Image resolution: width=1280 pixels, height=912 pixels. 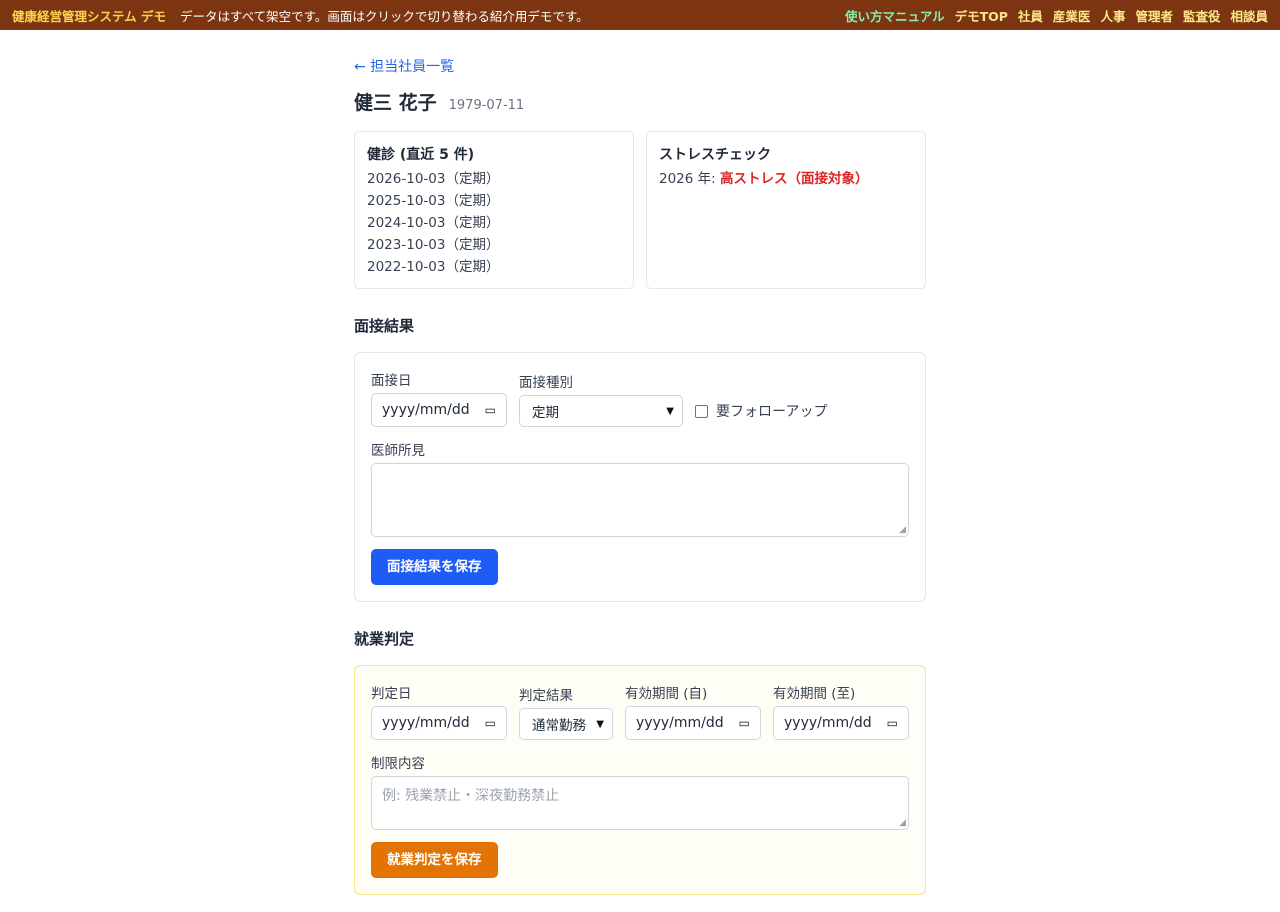 I want to click on stress-check-title: ストレスチェック, so click(x=715, y=155).